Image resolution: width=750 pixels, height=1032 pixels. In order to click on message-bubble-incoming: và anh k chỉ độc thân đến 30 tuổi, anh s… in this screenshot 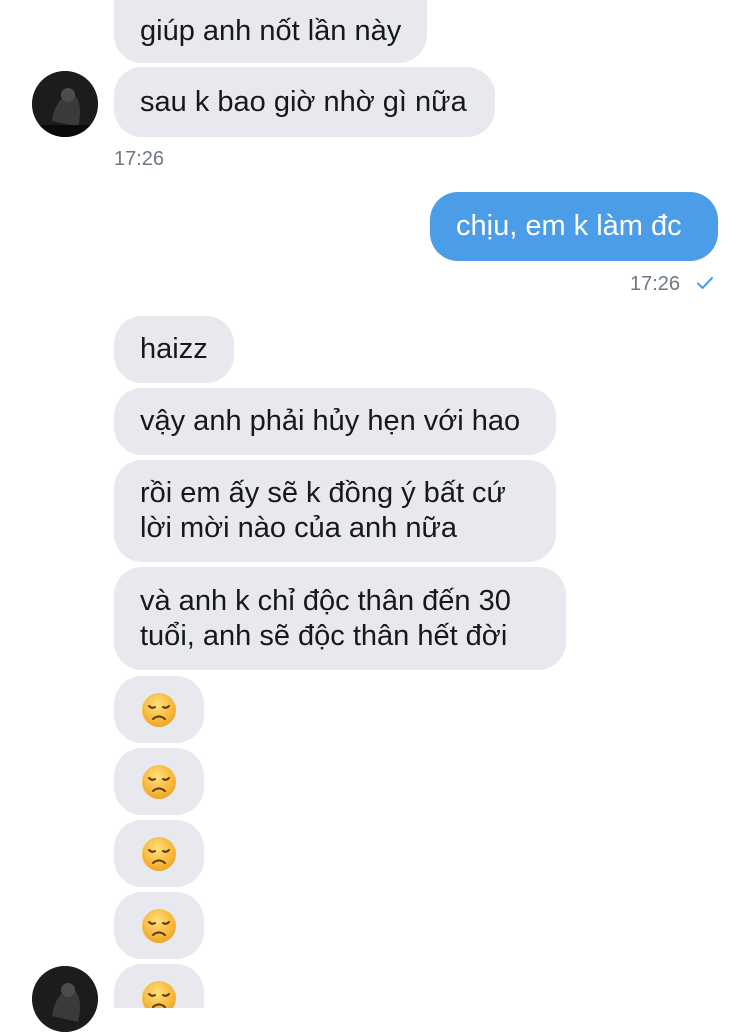, I will do `click(340, 618)`.